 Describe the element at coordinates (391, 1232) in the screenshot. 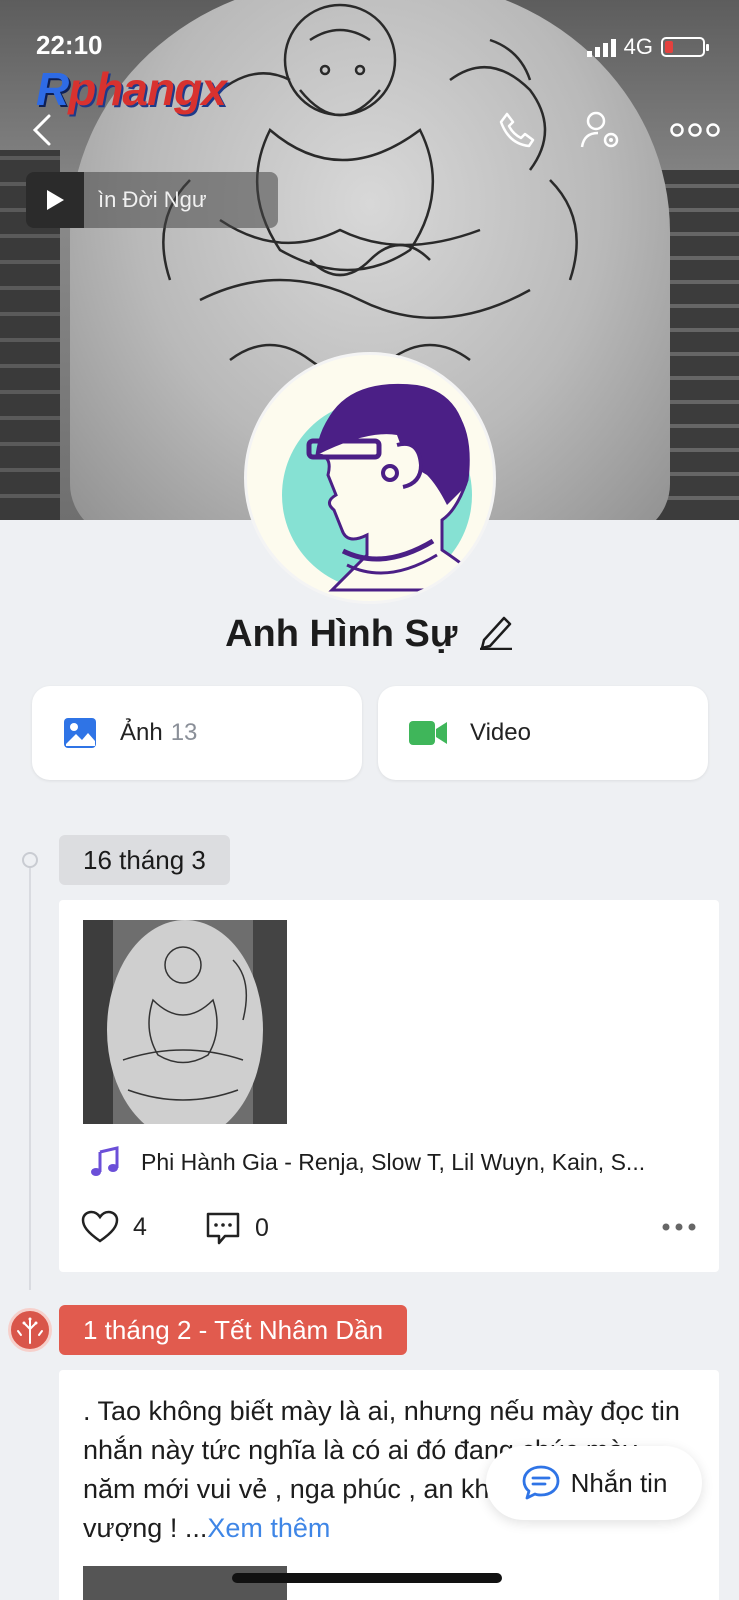

I see `post-actions: 4 0` at that location.